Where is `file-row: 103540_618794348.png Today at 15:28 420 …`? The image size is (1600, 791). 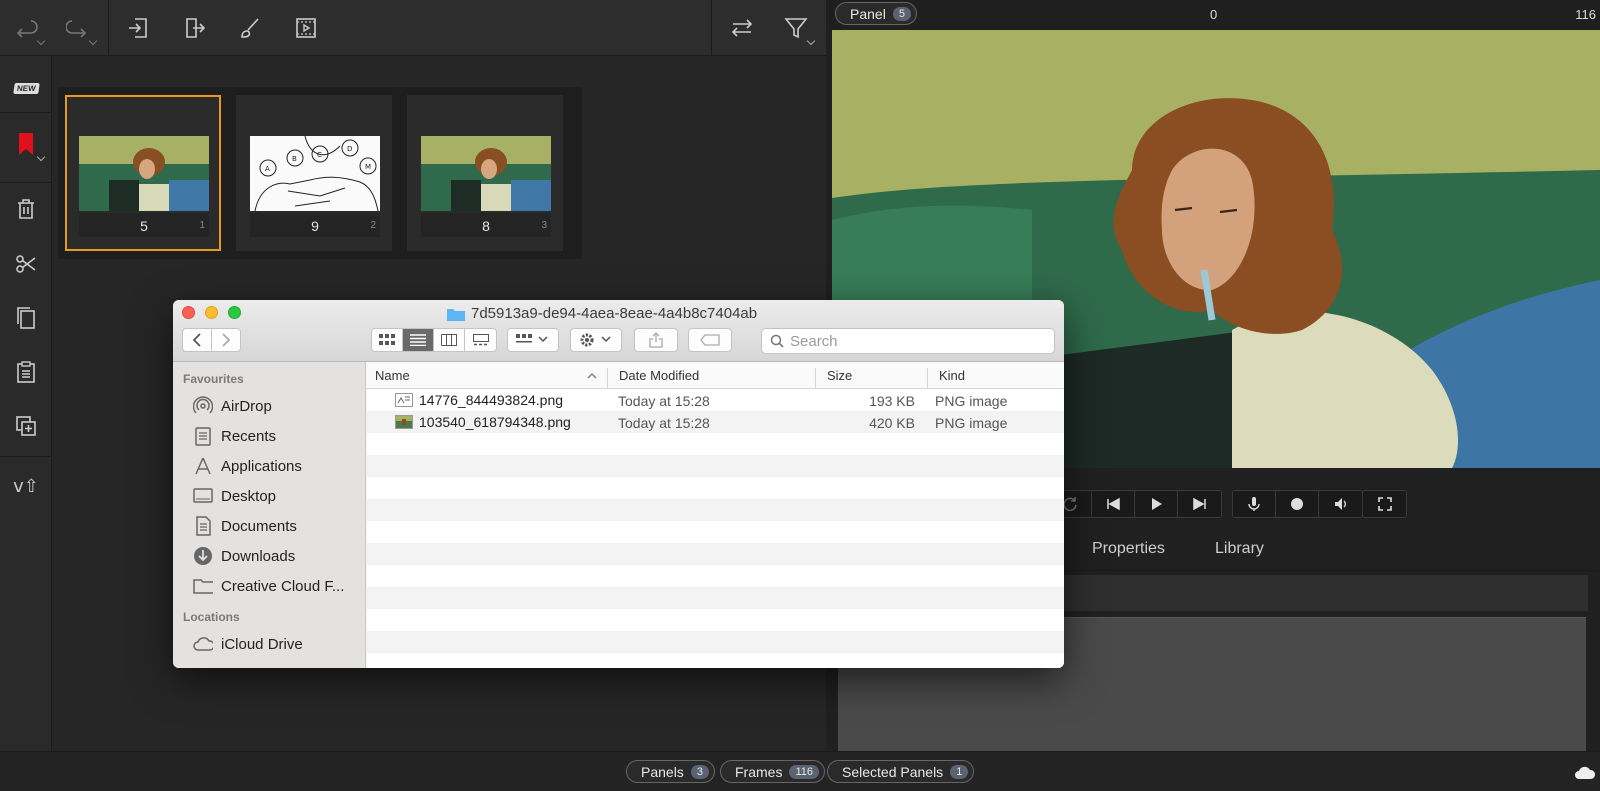
file-row: 103540_618794348.png Today at 15:28 420 … is located at coordinates (715, 422).